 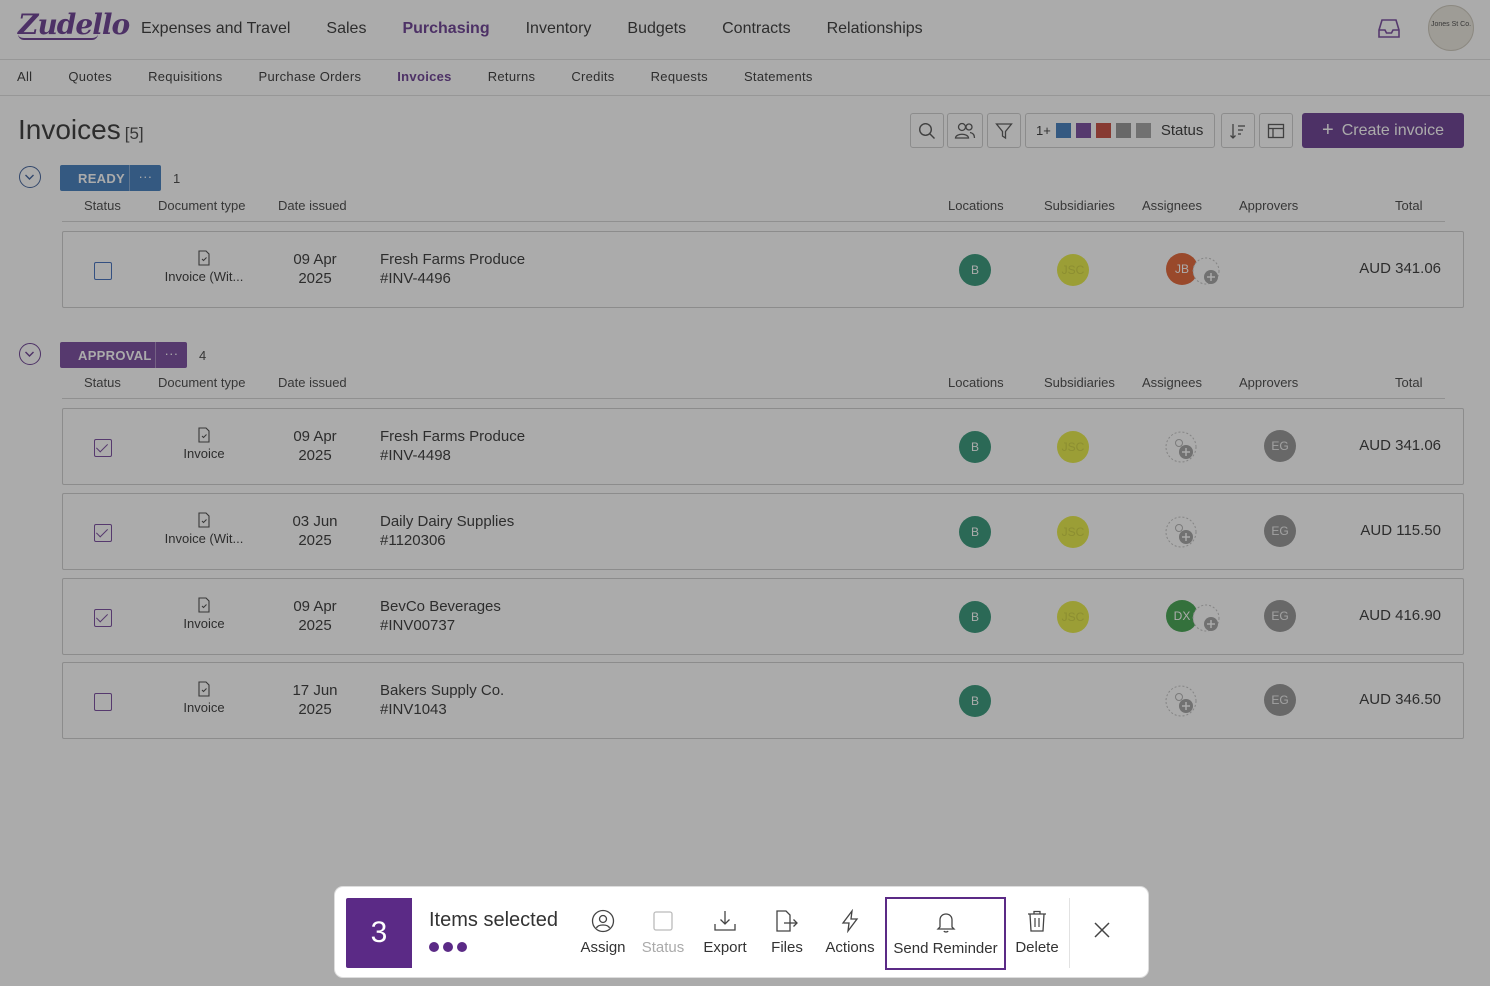 What do you see at coordinates (30, 177) in the screenshot?
I see `ready-group-toggle` at bounding box center [30, 177].